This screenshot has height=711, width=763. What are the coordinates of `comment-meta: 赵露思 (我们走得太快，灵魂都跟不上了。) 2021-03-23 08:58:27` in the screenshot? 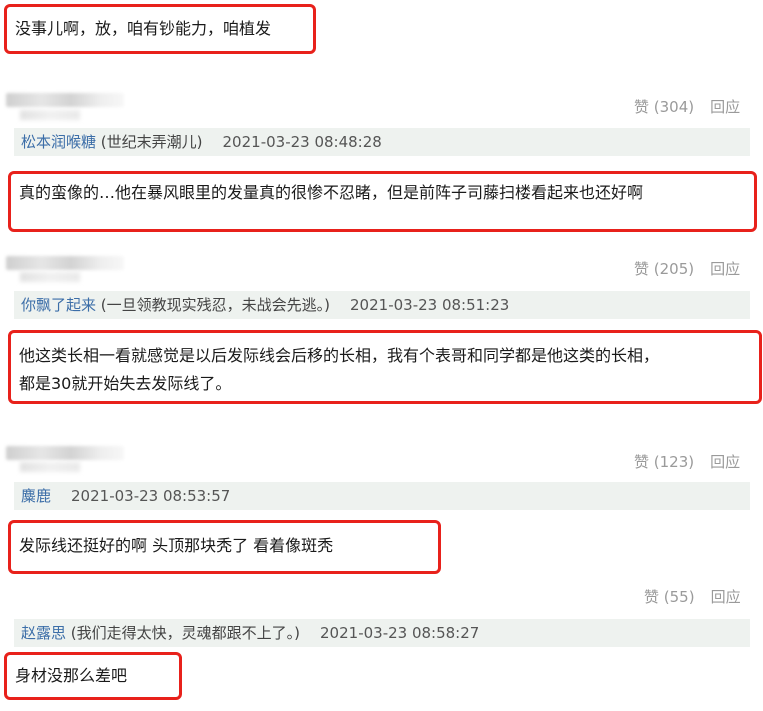 It's located at (382, 633).